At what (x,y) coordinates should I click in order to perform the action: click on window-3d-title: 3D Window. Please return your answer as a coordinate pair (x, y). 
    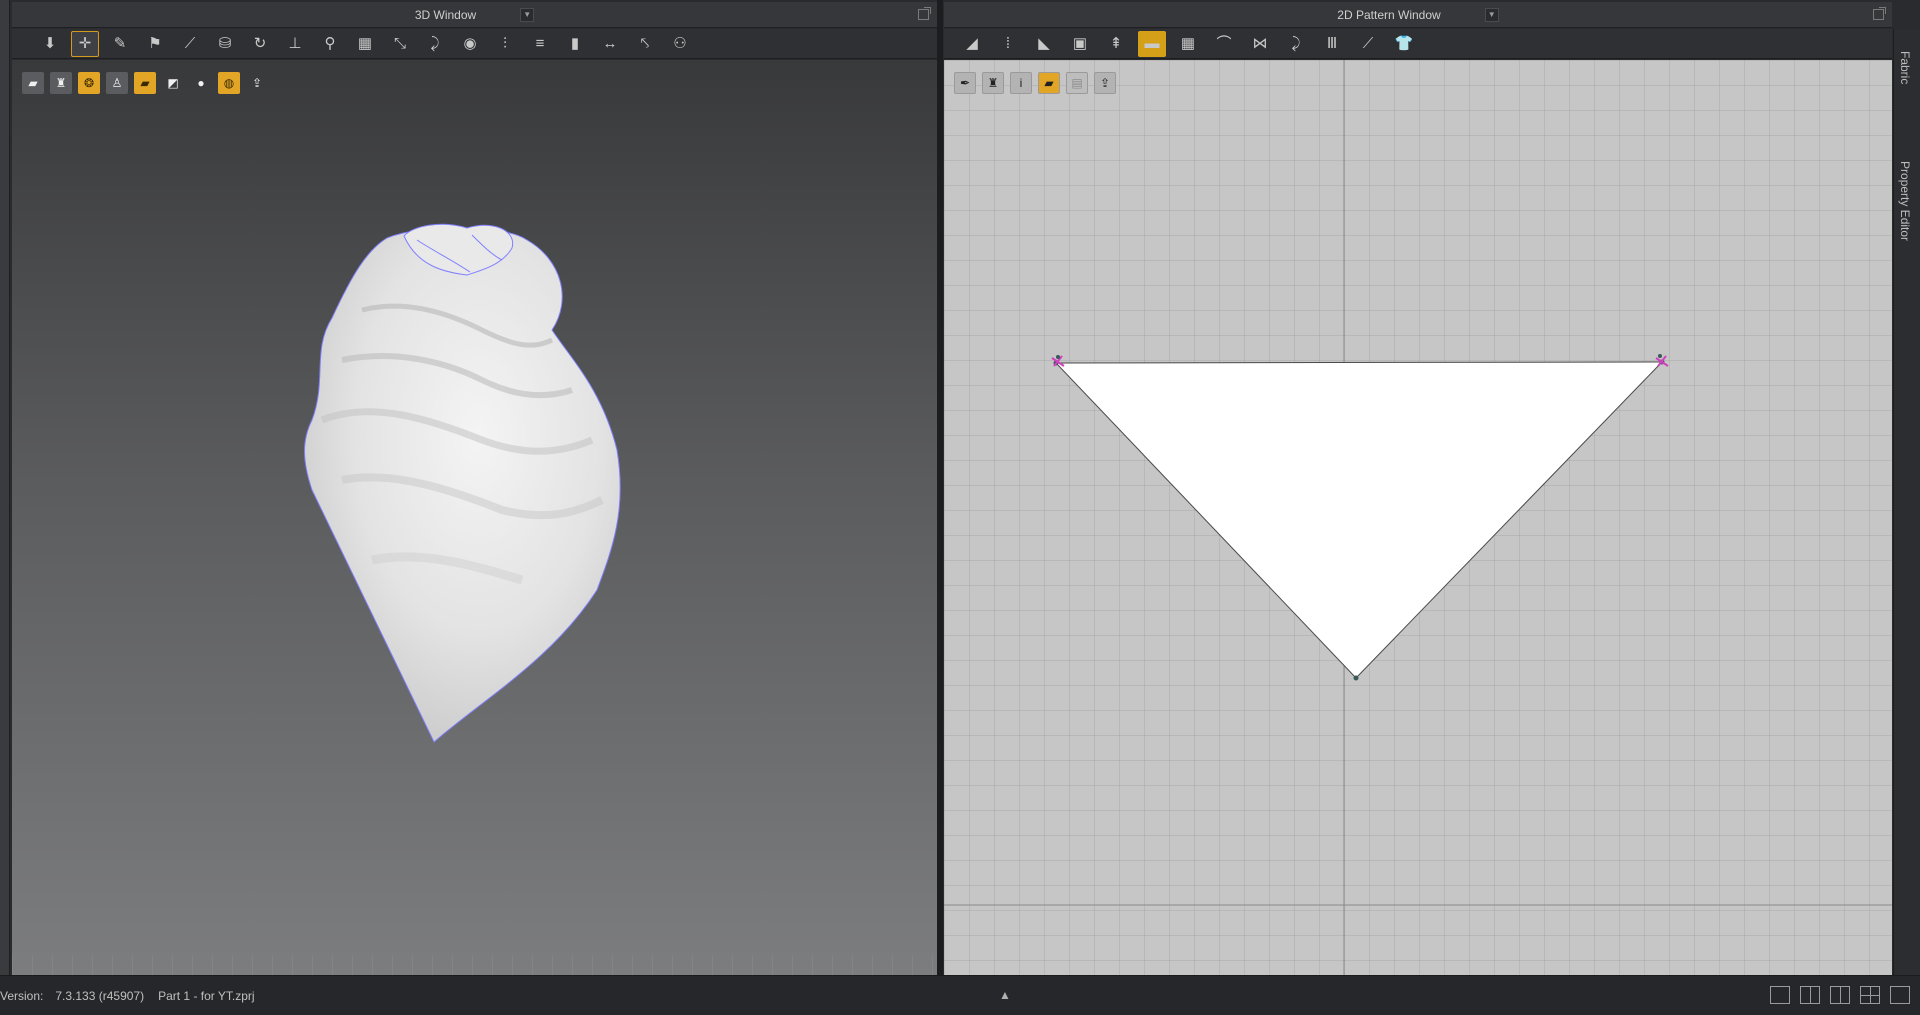
    Looking at the image, I should click on (445, 14).